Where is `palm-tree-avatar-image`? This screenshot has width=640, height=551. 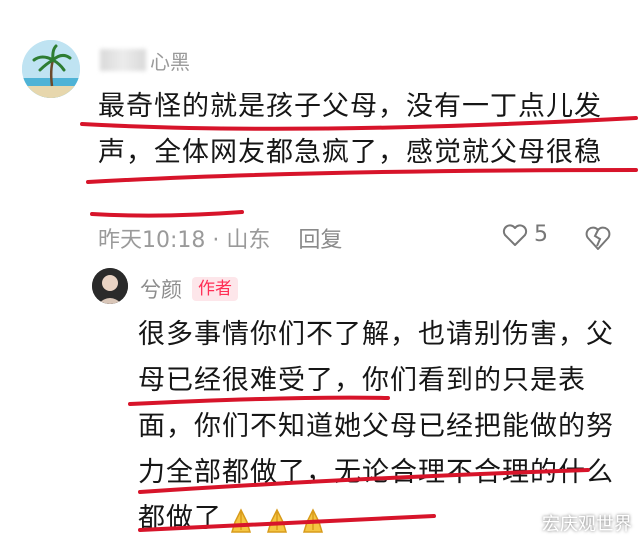
palm-tree-avatar-image is located at coordinates (51, 69).